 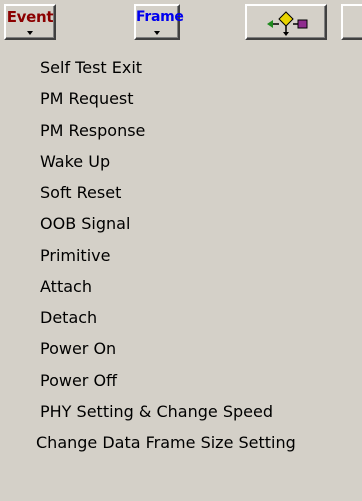 I want to click on frame-dropdown-button: Frame, so click(x=159, y=22).